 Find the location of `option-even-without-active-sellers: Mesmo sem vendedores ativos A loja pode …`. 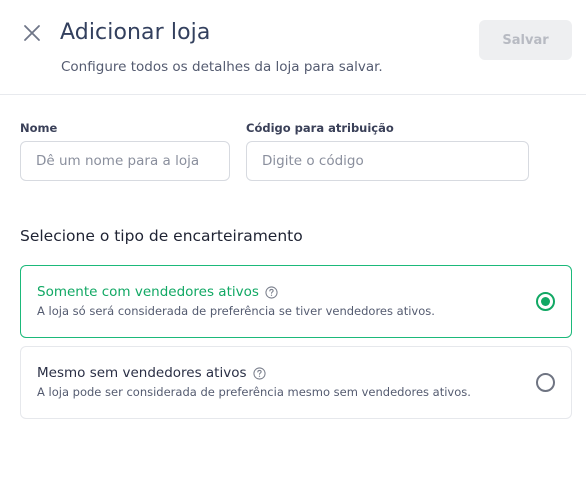

option-even-without-active-sellers: Mesmo sem vendedores ativos A loja pode … is located at coordinates (296, 382).